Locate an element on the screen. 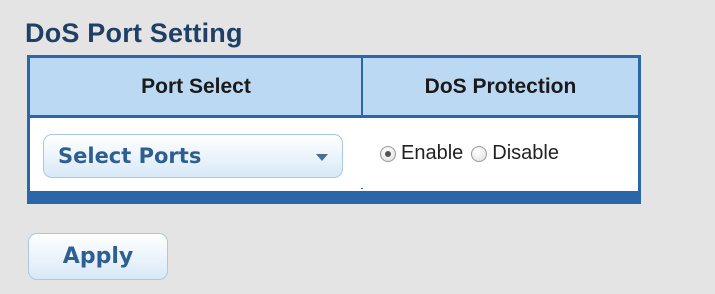 This screenshot has height=294, width=715. dos-protection-radio-group: Enable Disable is located at coordinates (473, 153).